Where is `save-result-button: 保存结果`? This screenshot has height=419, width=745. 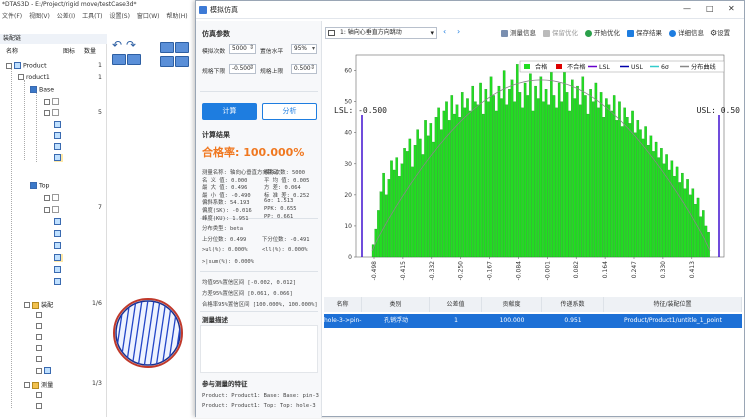
save-result-button: 保存结果 is located at coordinates (644, 32).